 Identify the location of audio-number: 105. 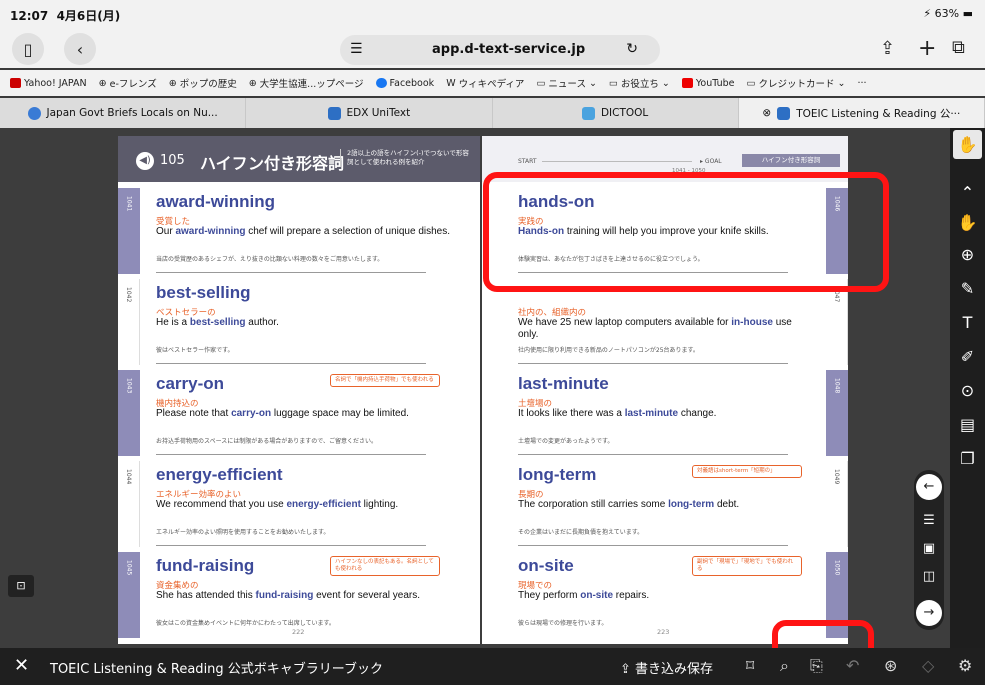
(172, 160).